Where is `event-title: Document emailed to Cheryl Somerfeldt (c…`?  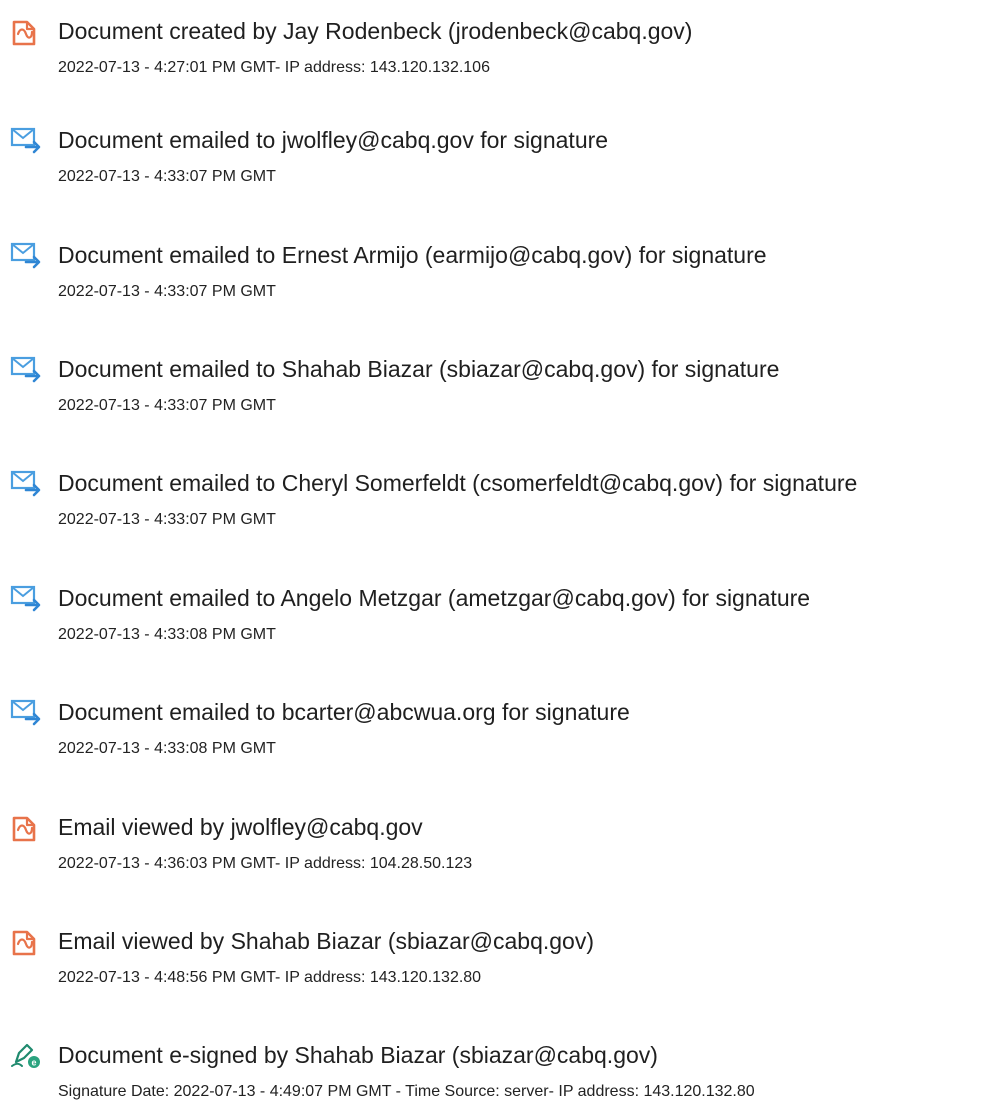
event-title: Document emailed to Cheryl Somerfeldt (c… is located at coordinates (458, 483).